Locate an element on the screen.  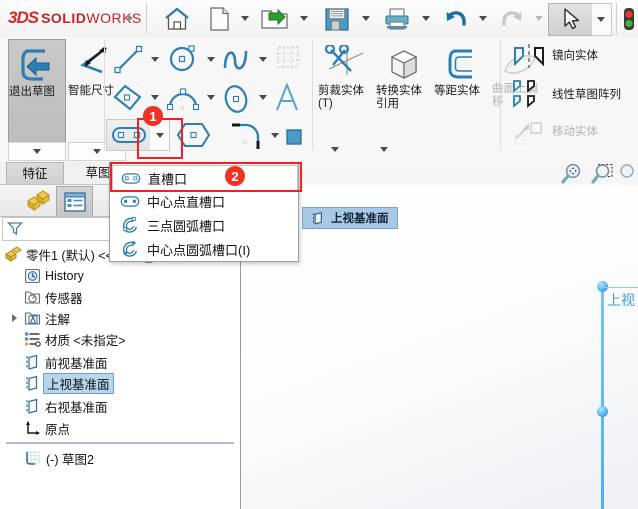
print-button is located at coordinates (397, 18).